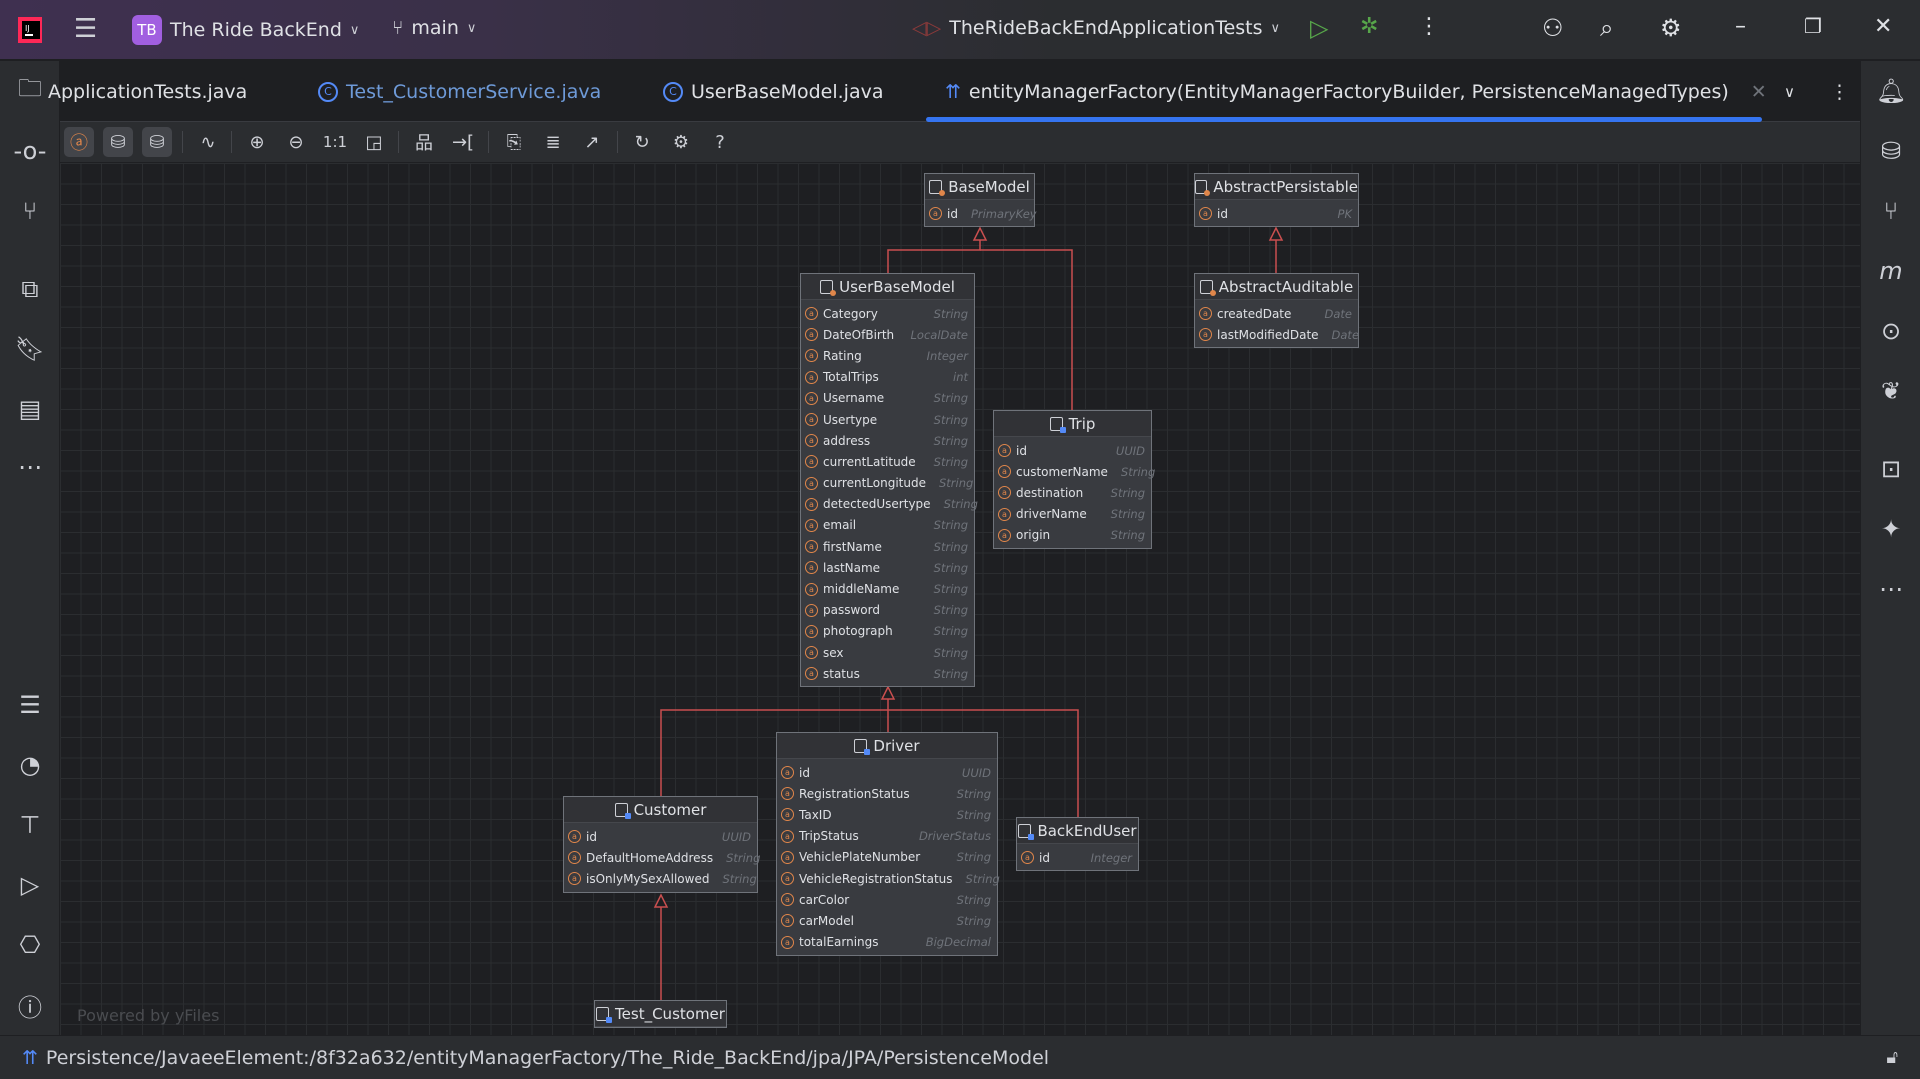 The image size is (1920, 1079). Describe the element at coordinates (886, 814) in the screenshot. I see `attribute-row: a TaxID String` at that location.